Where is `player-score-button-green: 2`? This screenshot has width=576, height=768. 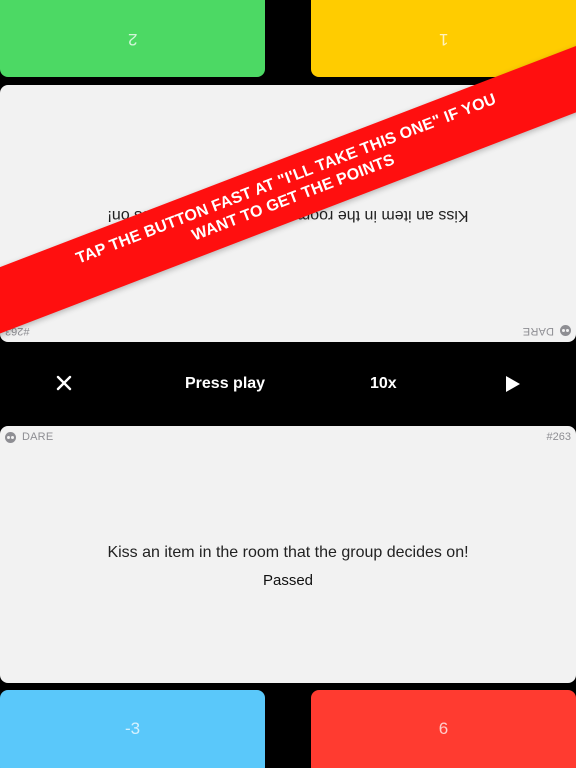
player-score-button-green: 2 is located at coordinates (132, 38).